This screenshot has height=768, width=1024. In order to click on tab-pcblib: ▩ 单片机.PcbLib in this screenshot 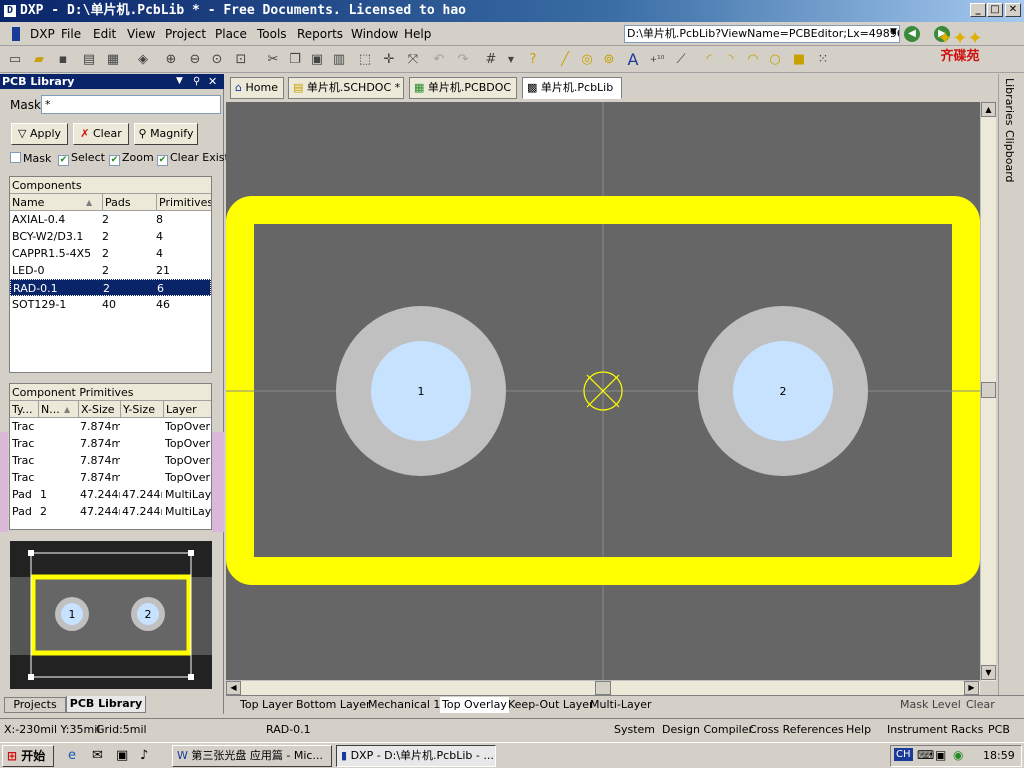, I will do `click(572, 88)`.